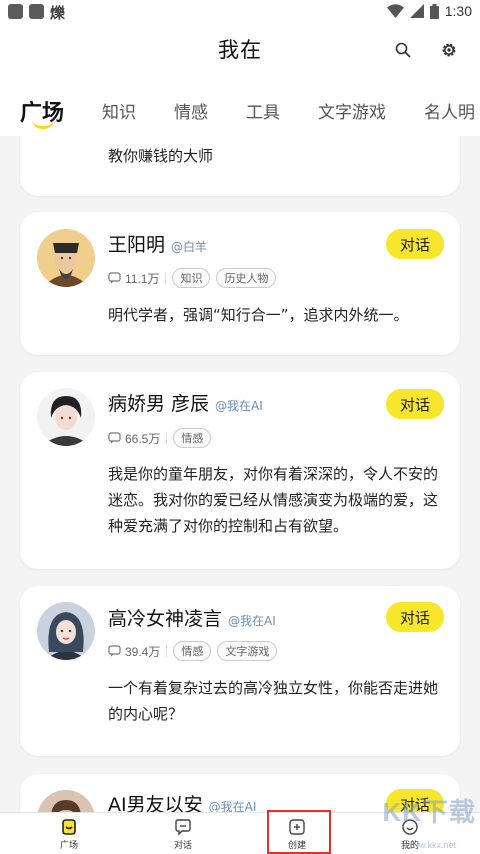 The width and height of the screenshot is (480, 854). What do you see at coordinates (434, 11) in the screenshot?
I see `battery-icon` at bounding box center [434, 11].